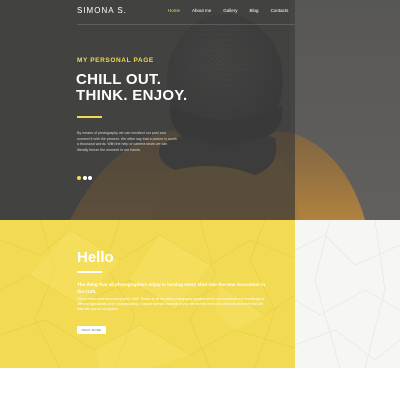 The height and width of the screenshot is (400, 400). I want to click on footer-blank-area, so click(200, 384).